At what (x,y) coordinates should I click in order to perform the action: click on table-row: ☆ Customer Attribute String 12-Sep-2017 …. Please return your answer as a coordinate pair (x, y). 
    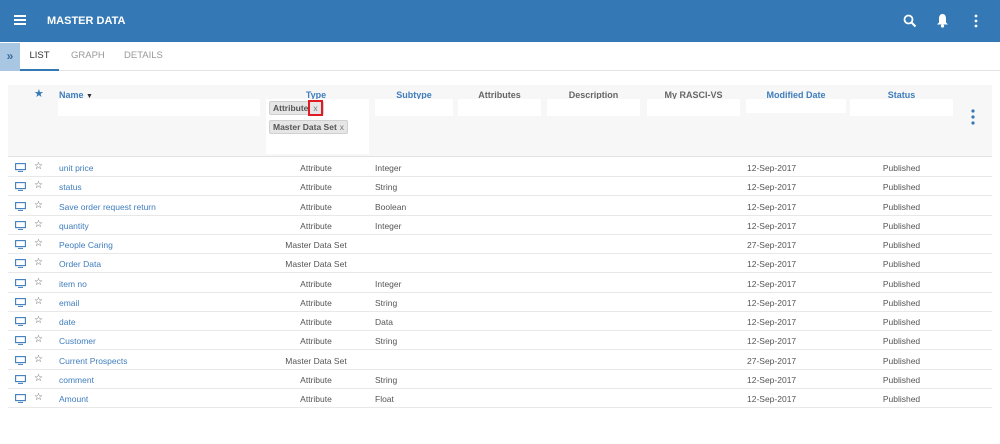
    Looking at the image, I should click on (500, 341).